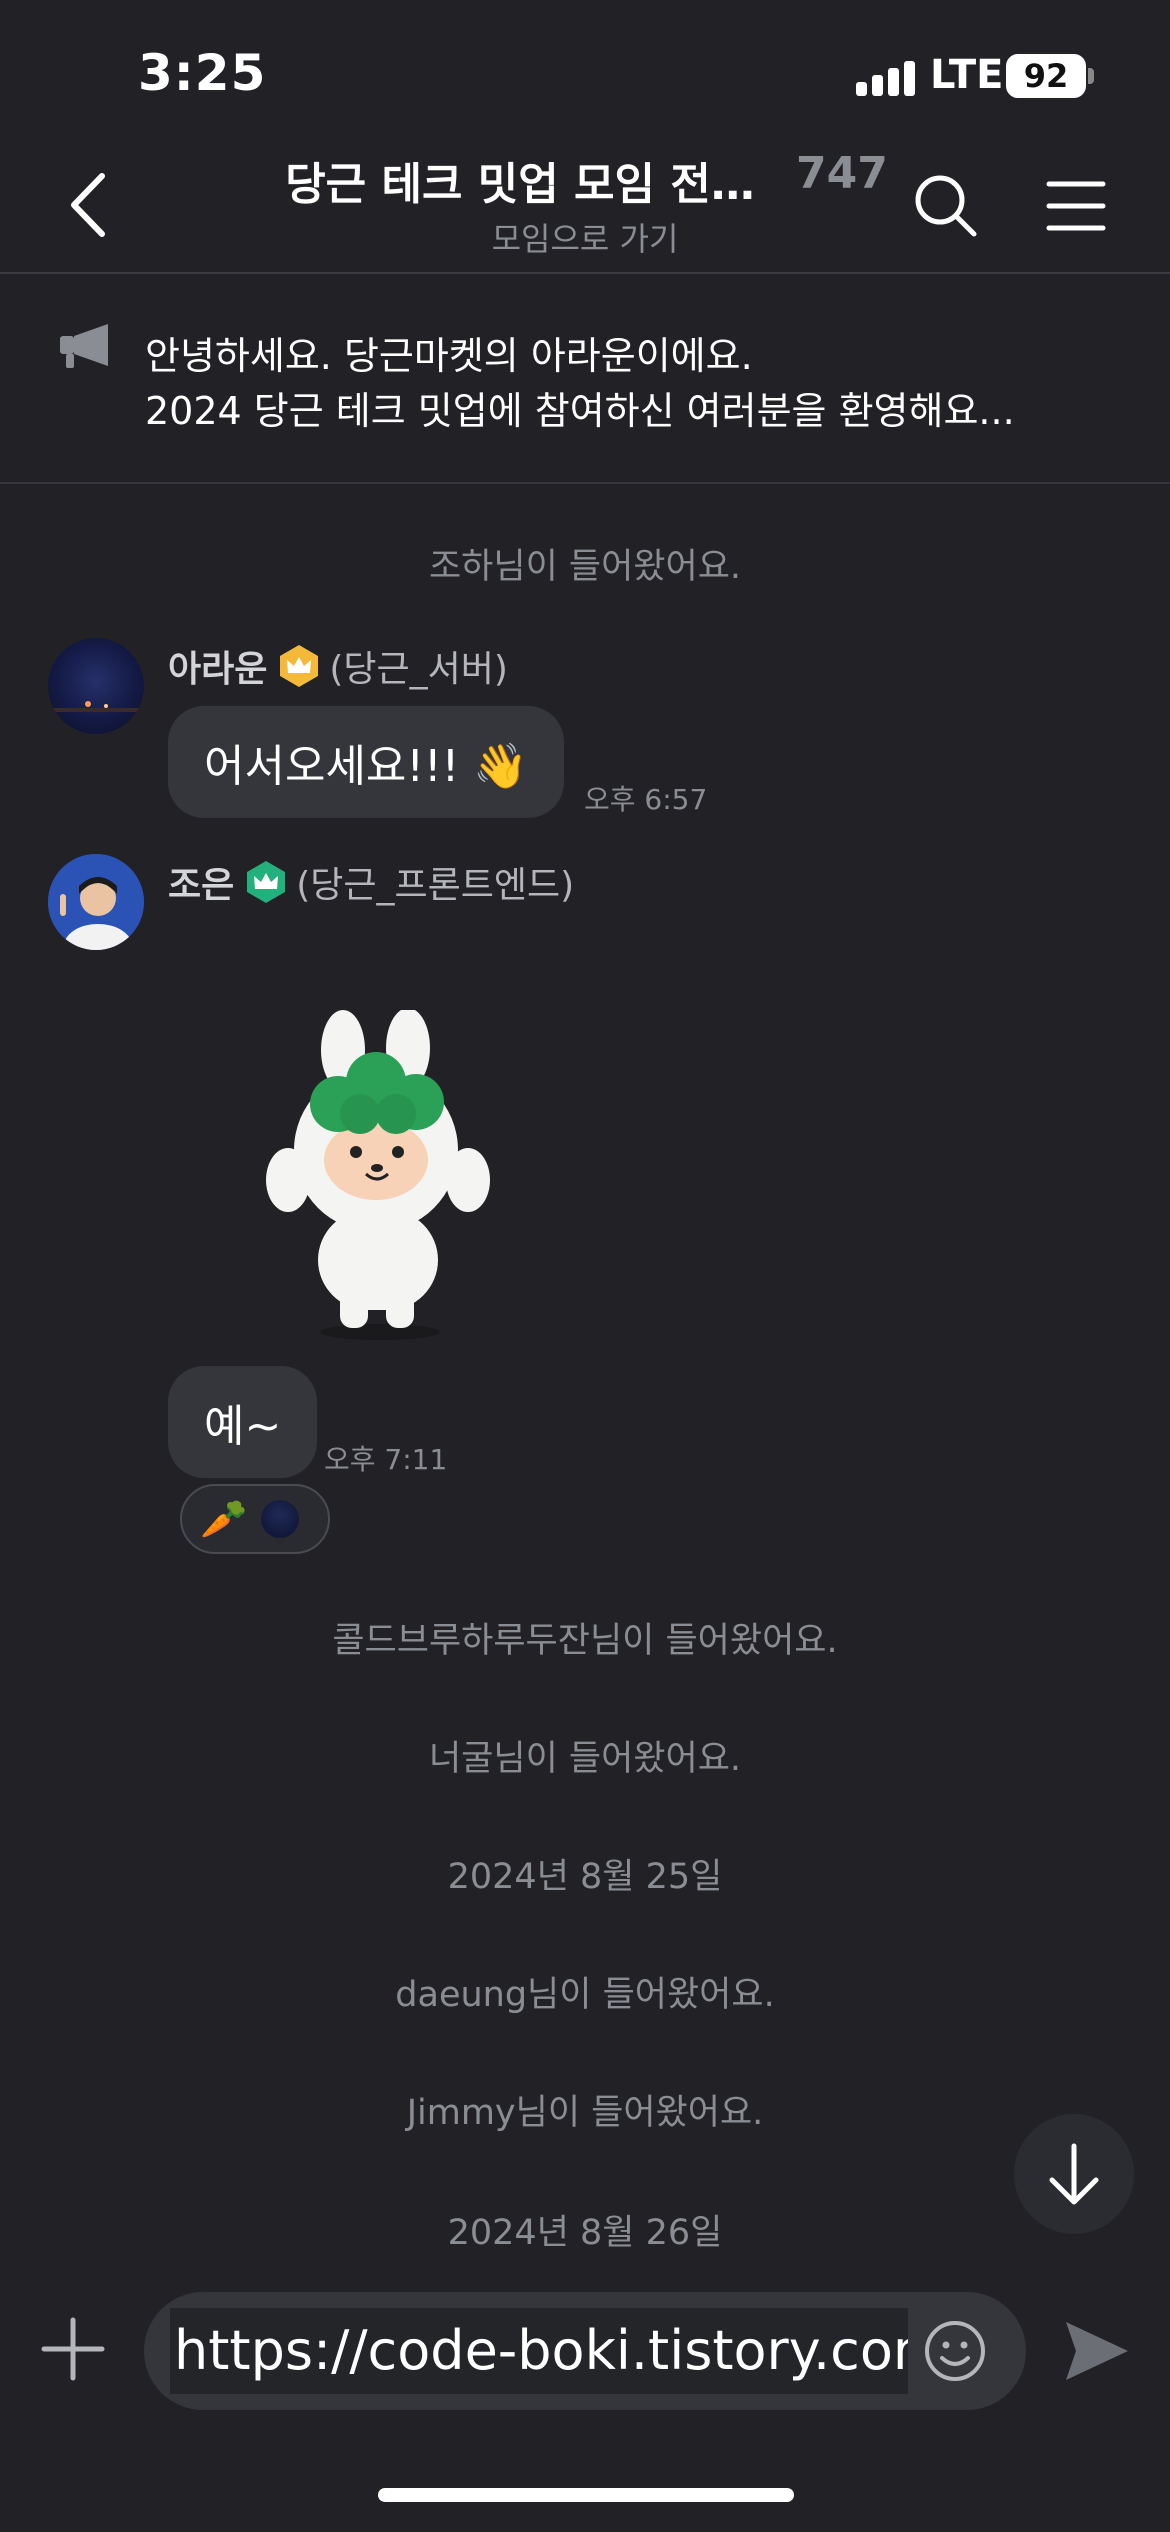 The image size is (1170, 2532). Describe the element at coordinates (585, 273) in the screenshot. I see `nav-divider` at that location.